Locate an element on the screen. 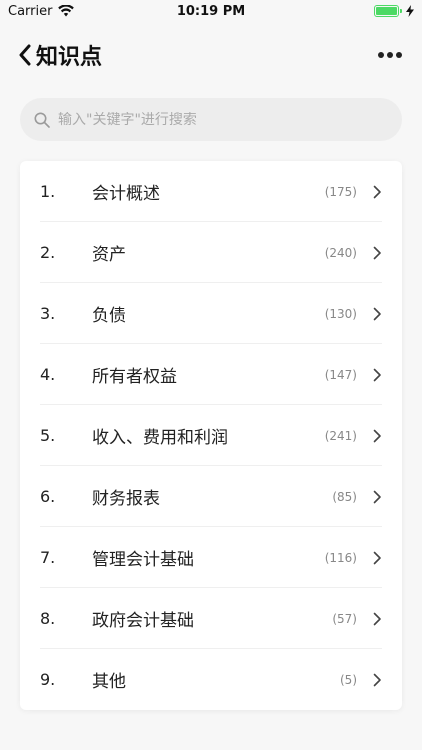 The height and width of the screenshot is (750, 422). item-label: 所有者权益 is located at coordinates (134, 377).